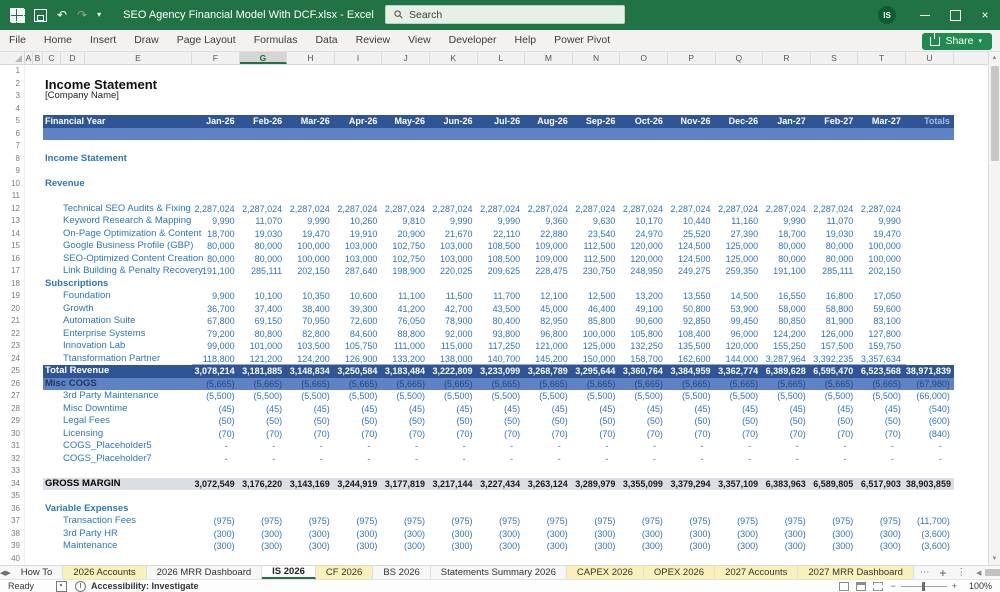 The width and height of the screenshot is (1000, 592). What do you see at coordinates (473, 40) in the screenshot?
I see `ribbon-tab-developer: Developer` at bounding box center [473, 40].